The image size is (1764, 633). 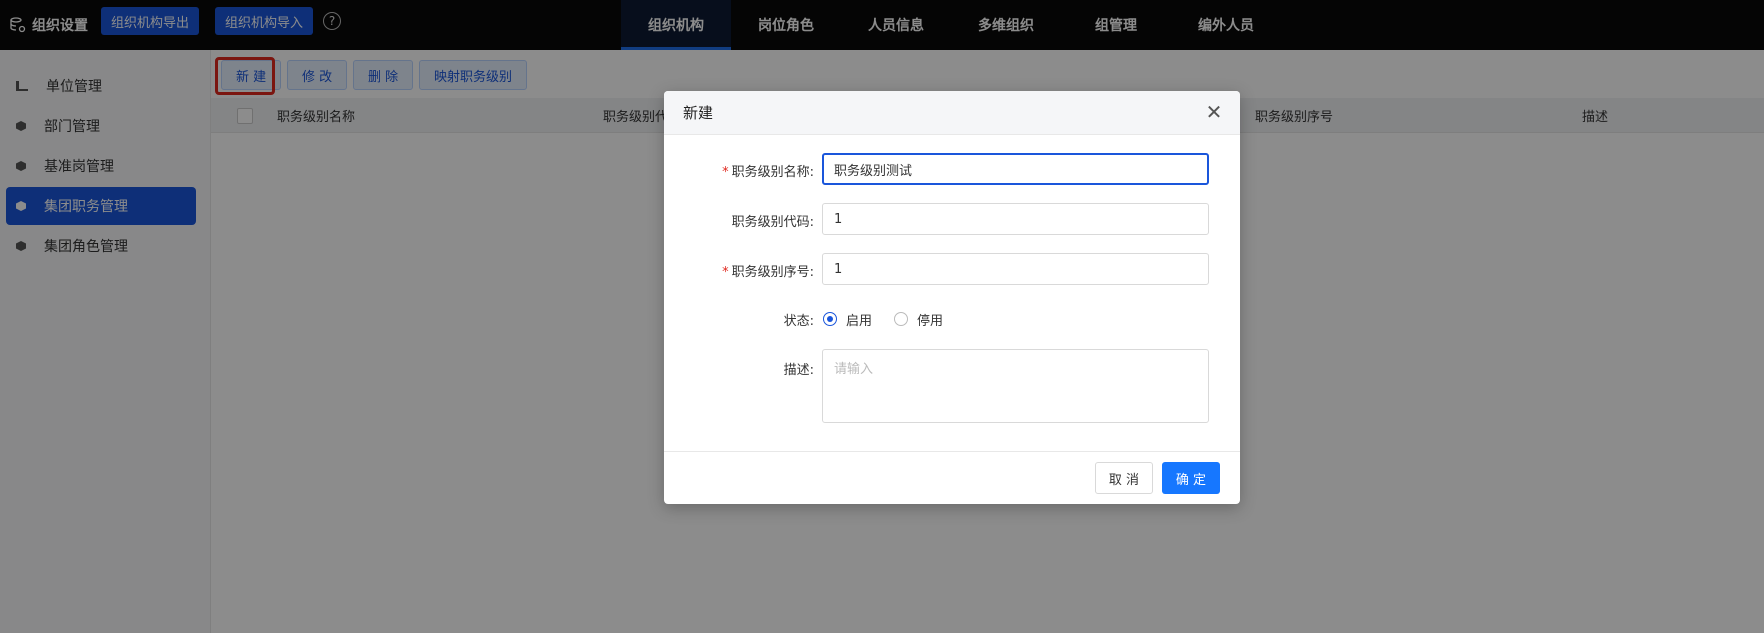 What do you see at coordinates (1015, 269) in the screenshot?
I see `order-input: 1` at bounding box center [1015, 269].